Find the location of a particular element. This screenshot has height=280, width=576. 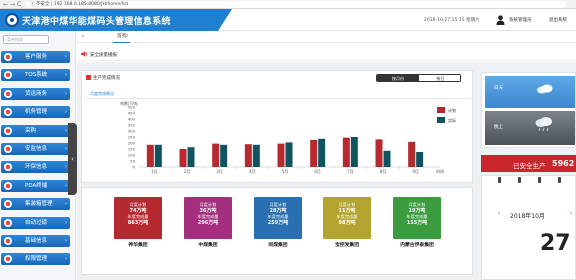

logout-link: 退出系统 is located at coordinates (558, 20).